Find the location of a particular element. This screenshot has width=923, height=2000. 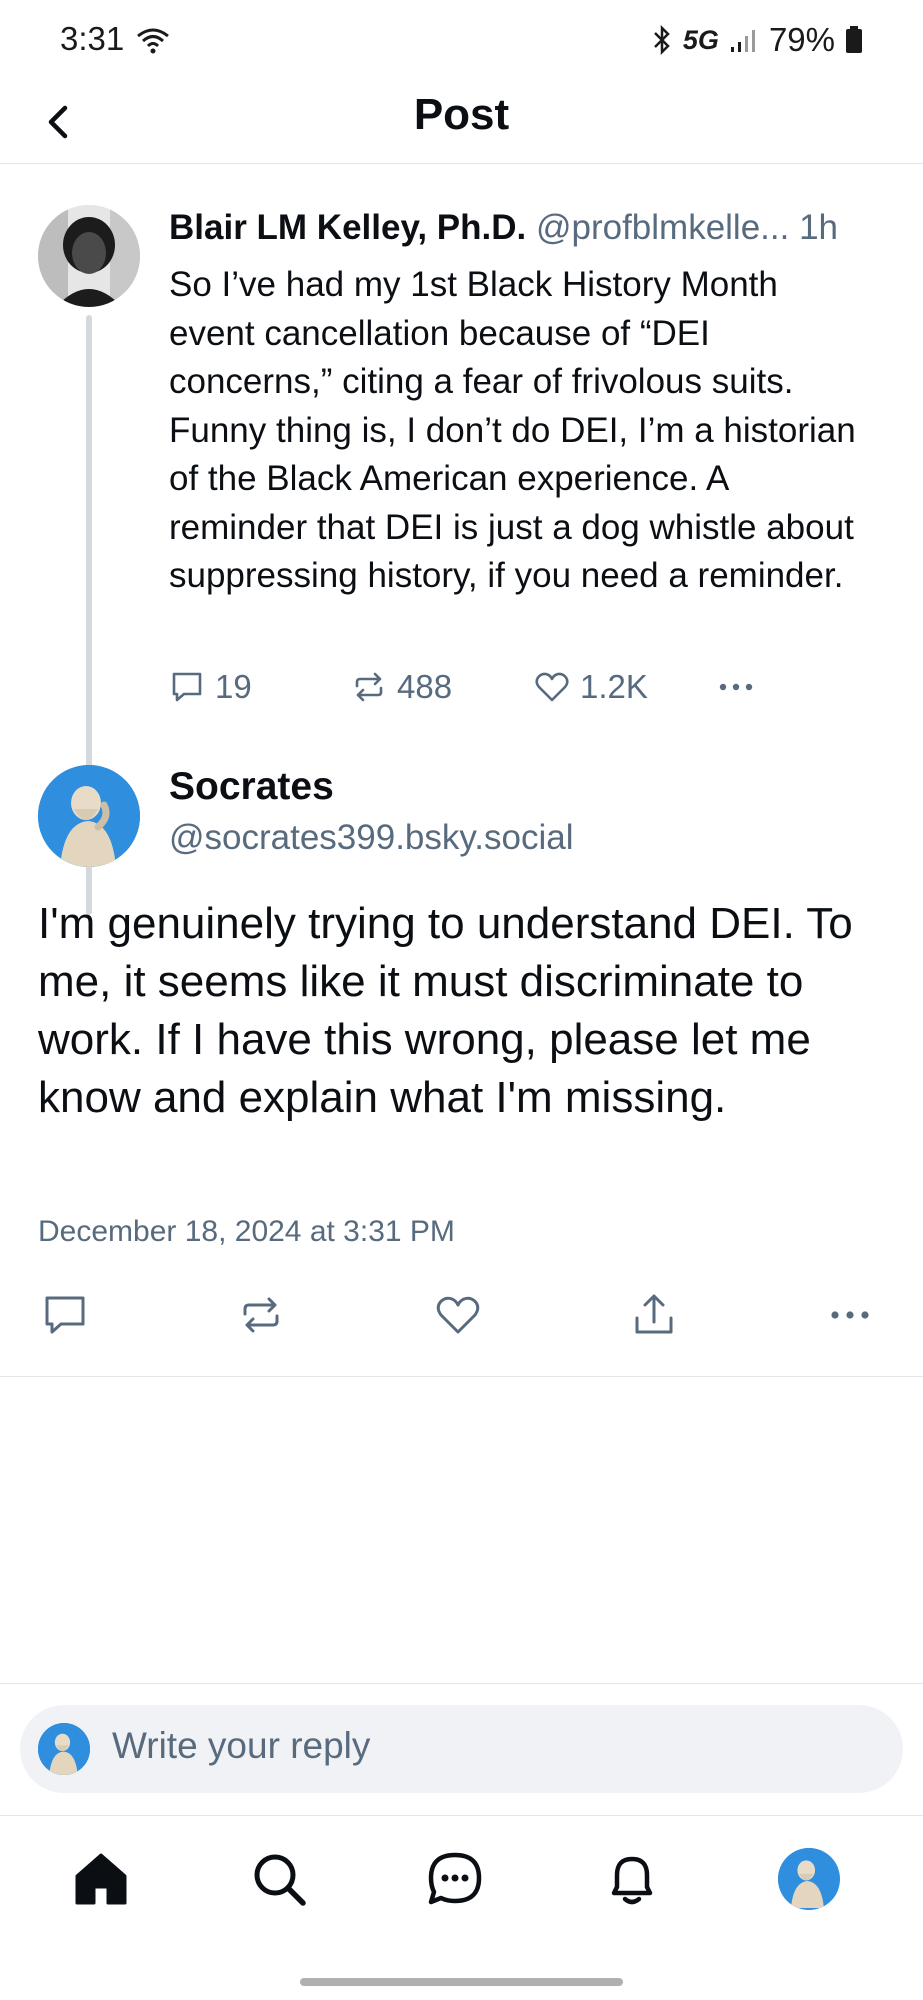

post-timestamp: December 18, 2024 at 3:31 PM is located at coordinates (246, 1231).